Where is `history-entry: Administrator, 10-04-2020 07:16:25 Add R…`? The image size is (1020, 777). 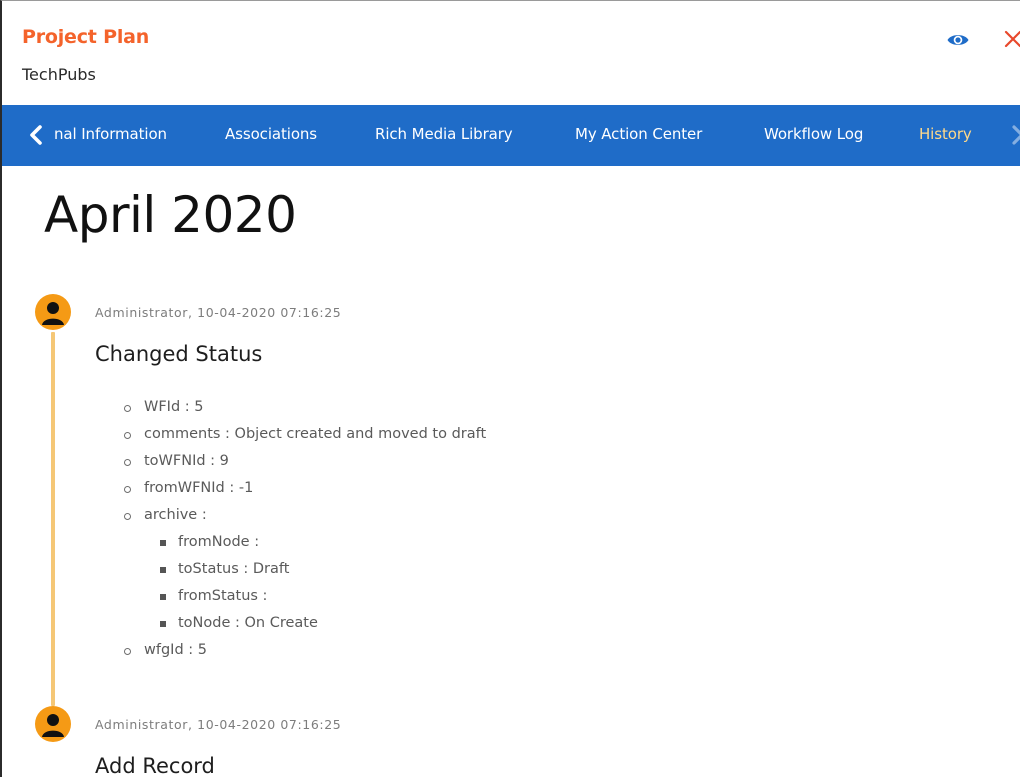 history-entry: Administrator, 10-04-2020 07:16:25 Add R… is located at coordinates (511, 739).